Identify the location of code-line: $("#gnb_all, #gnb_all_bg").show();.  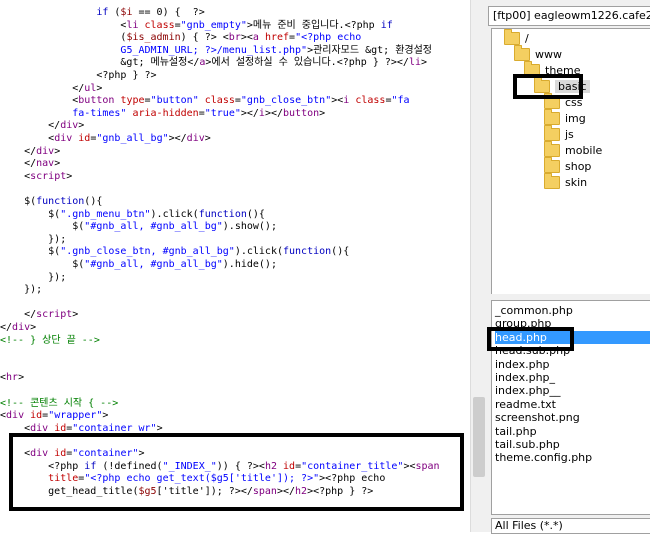
(138, 227).